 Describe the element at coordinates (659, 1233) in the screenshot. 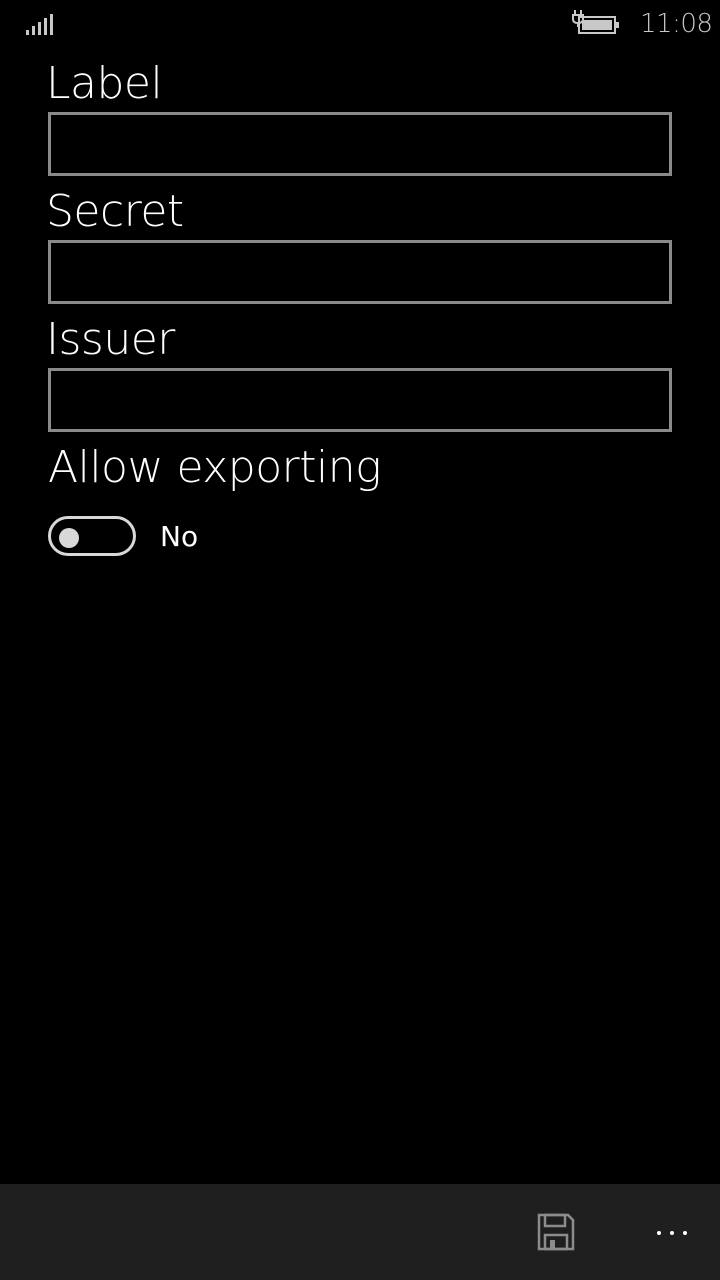

I see `ellipsis-icon` at that location.